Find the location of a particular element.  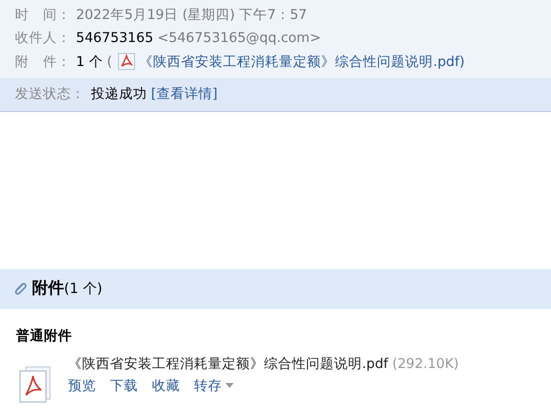

recipient-name: 546753165 is located at coordinates (115, 38).